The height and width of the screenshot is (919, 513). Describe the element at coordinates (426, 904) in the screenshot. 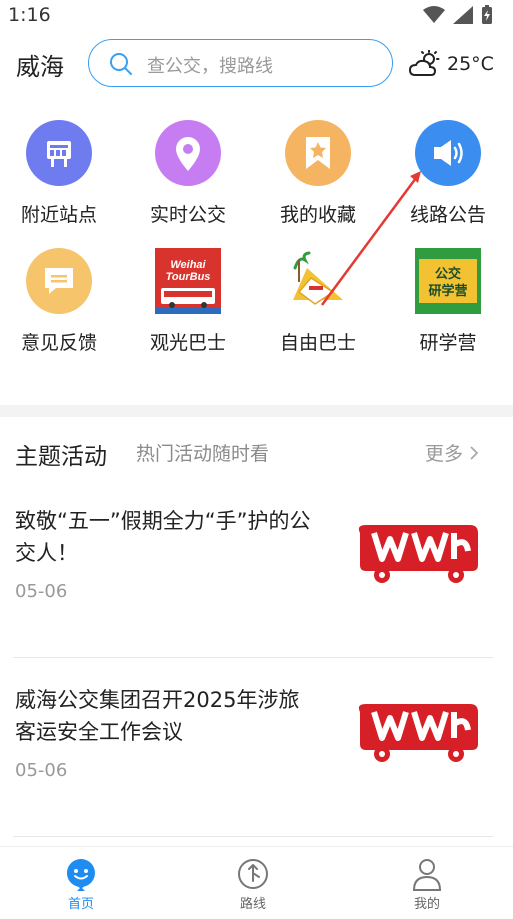

I see `nav-label: 我的` at that location.